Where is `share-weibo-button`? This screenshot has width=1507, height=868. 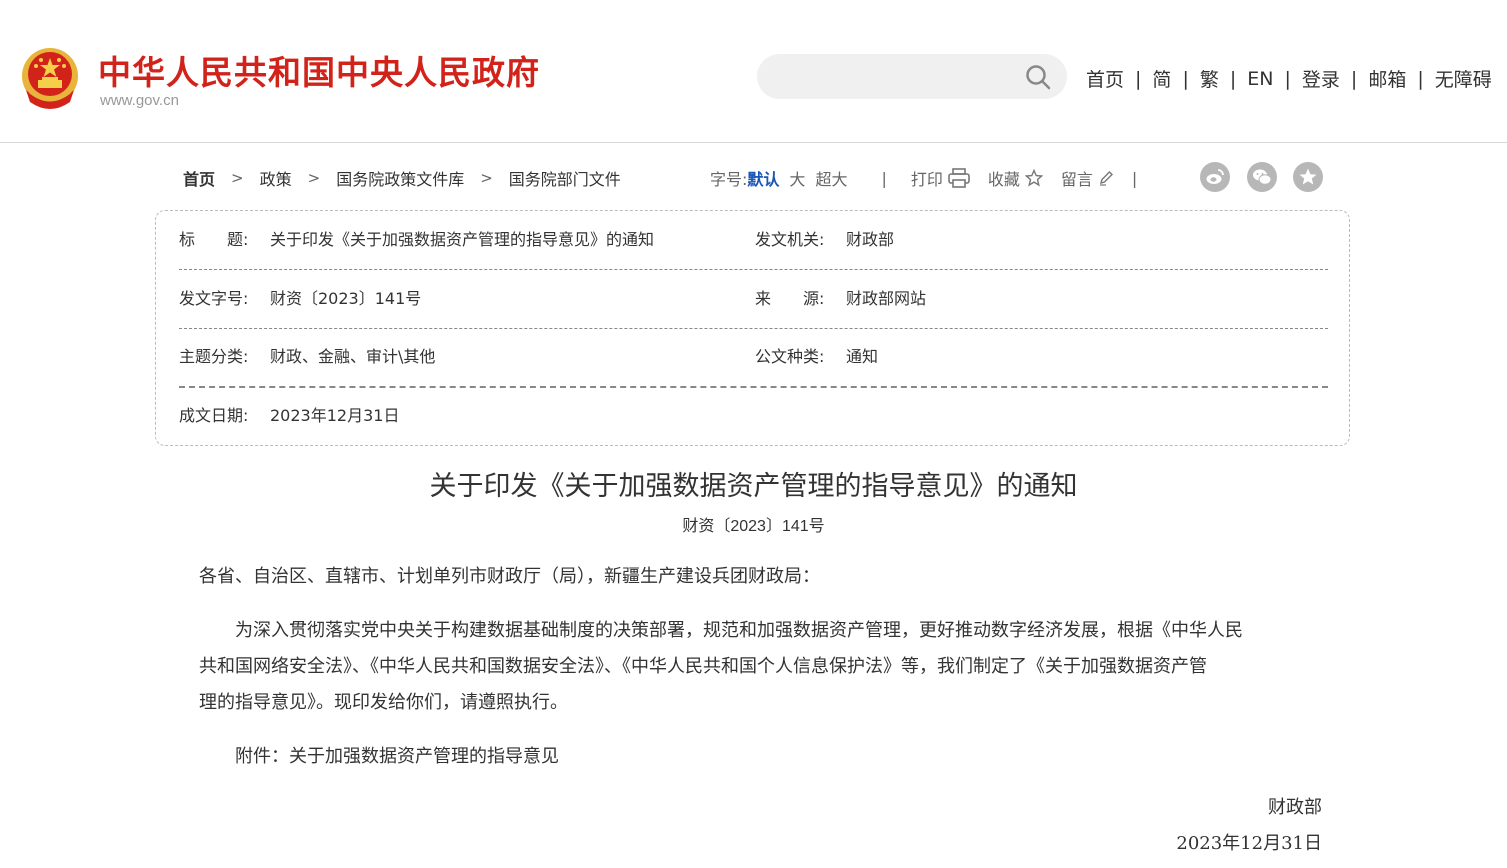 share-weibo-button is located at coordinates (1215, 177).